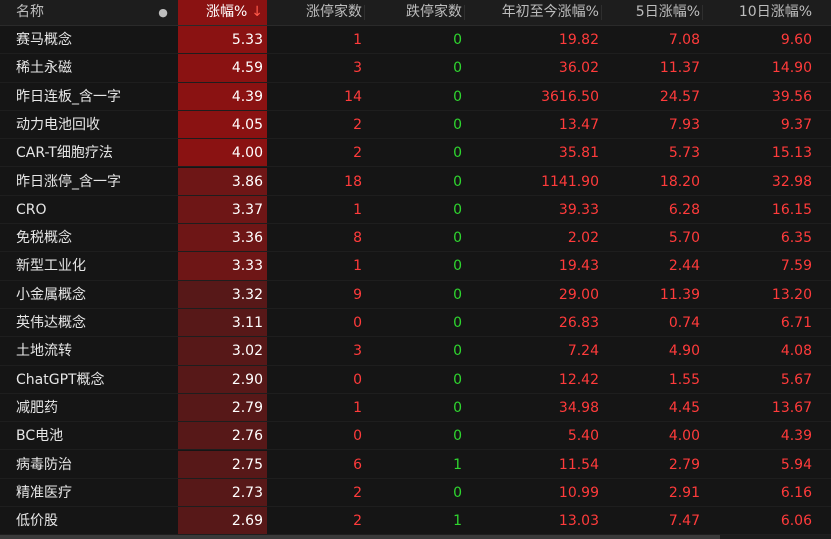  Describe the element at coordinates (679, 294) in the screenshot. I see `cell-5day-change: 11.39` at that location.